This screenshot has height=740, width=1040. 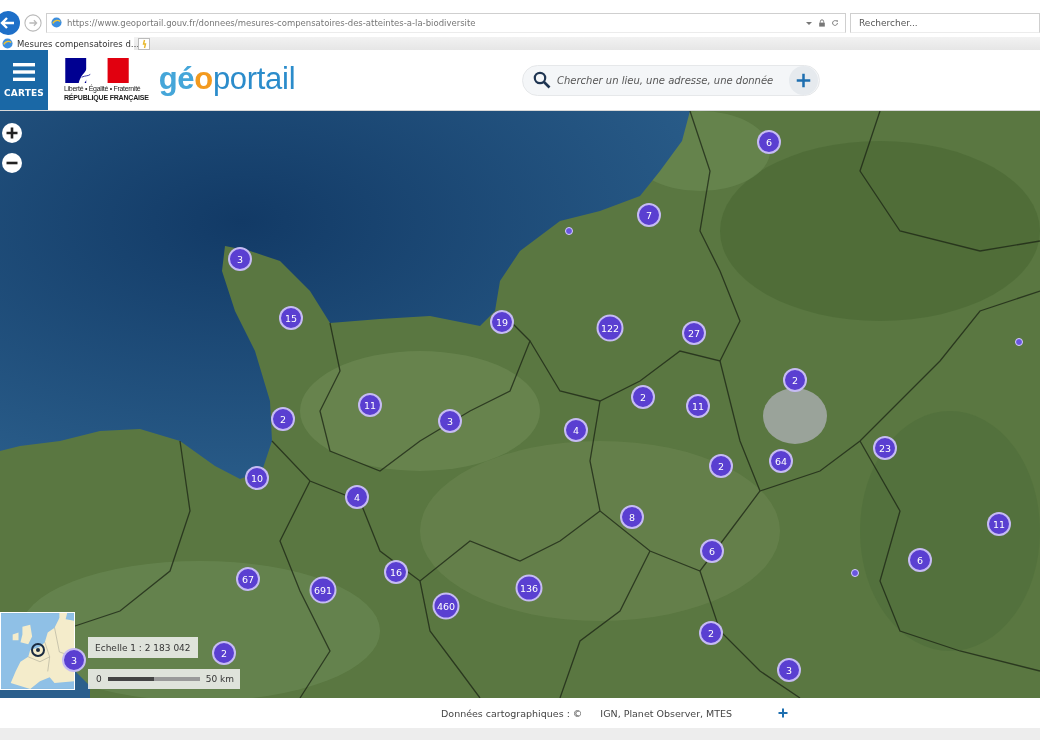 What do you see at coordinates (12, 163) in the screenshot?
I see `zoom-out-icon` at bounding box center [12, 163].